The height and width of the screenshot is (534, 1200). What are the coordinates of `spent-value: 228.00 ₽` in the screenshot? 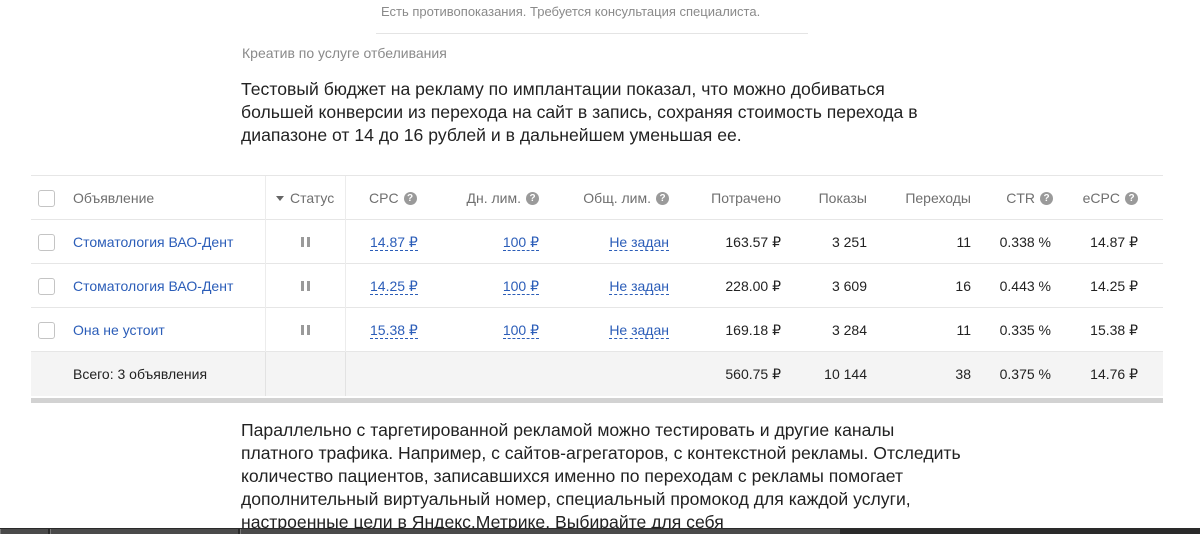 It's located at (753, 285).